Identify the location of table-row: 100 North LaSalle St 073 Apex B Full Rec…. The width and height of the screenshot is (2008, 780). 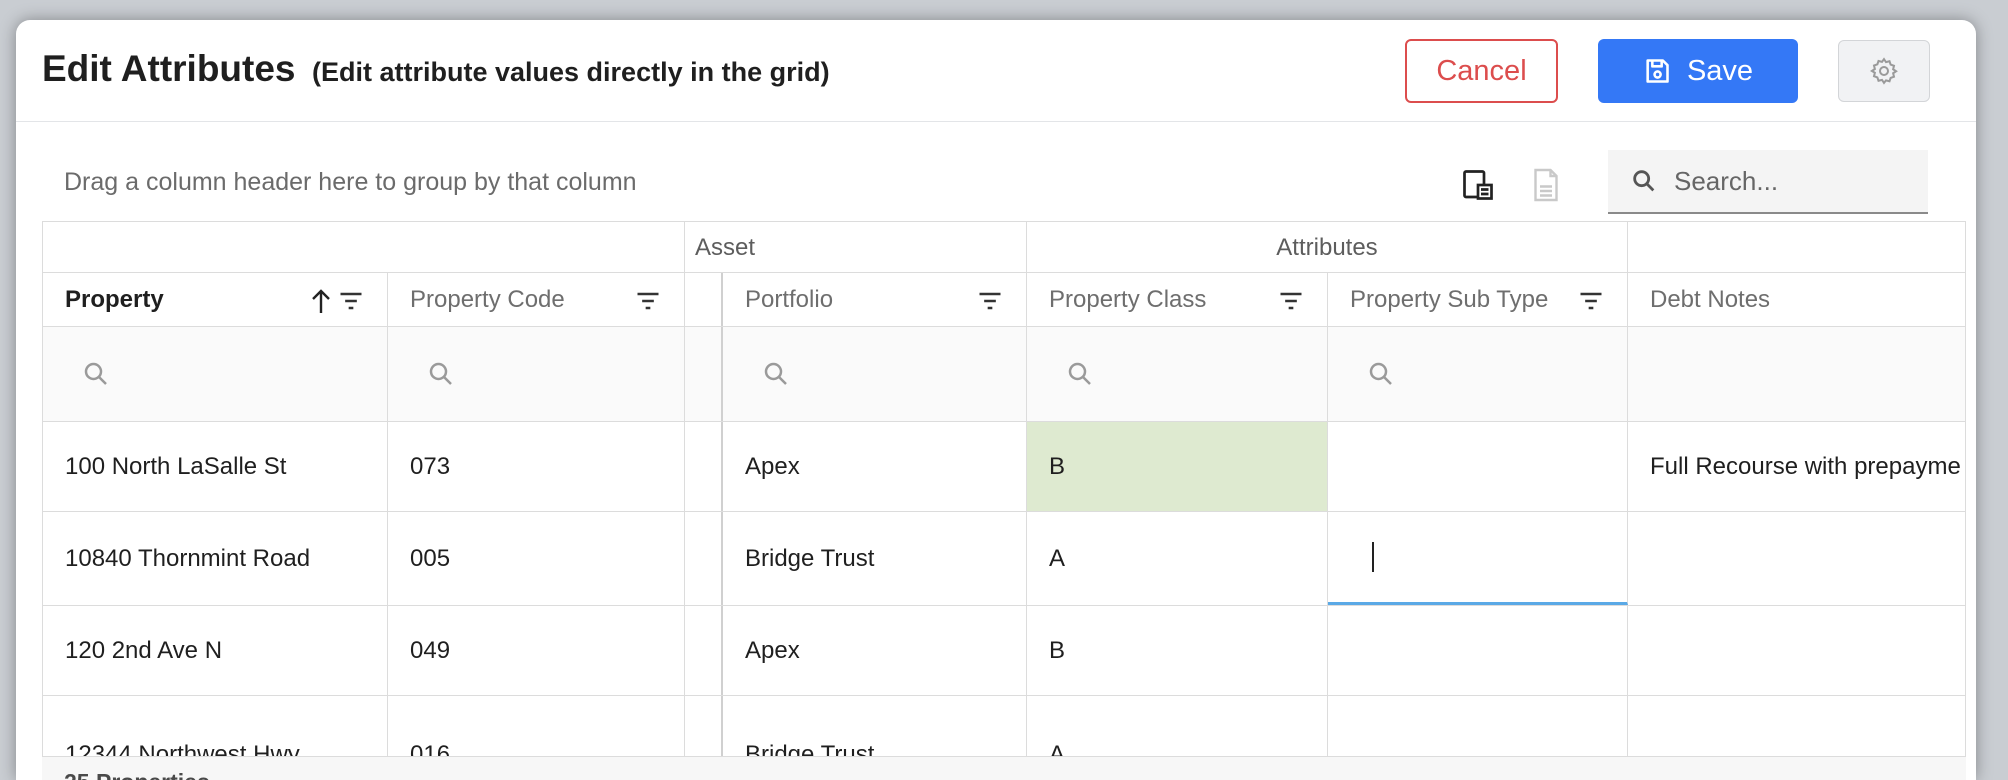
(1004, 467).